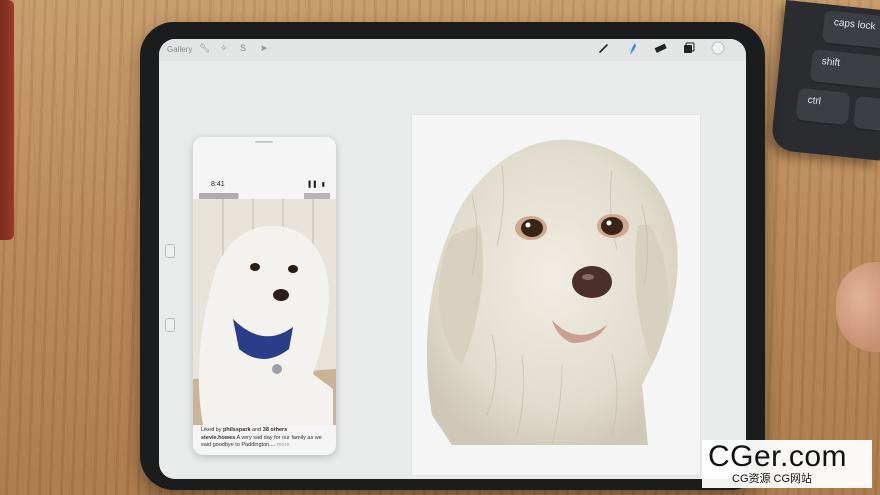  What do you see at coordinates (204, 48) in the screenshot?
I see `wrench-icon: 🔧︎` at bounding box center [204, 48].